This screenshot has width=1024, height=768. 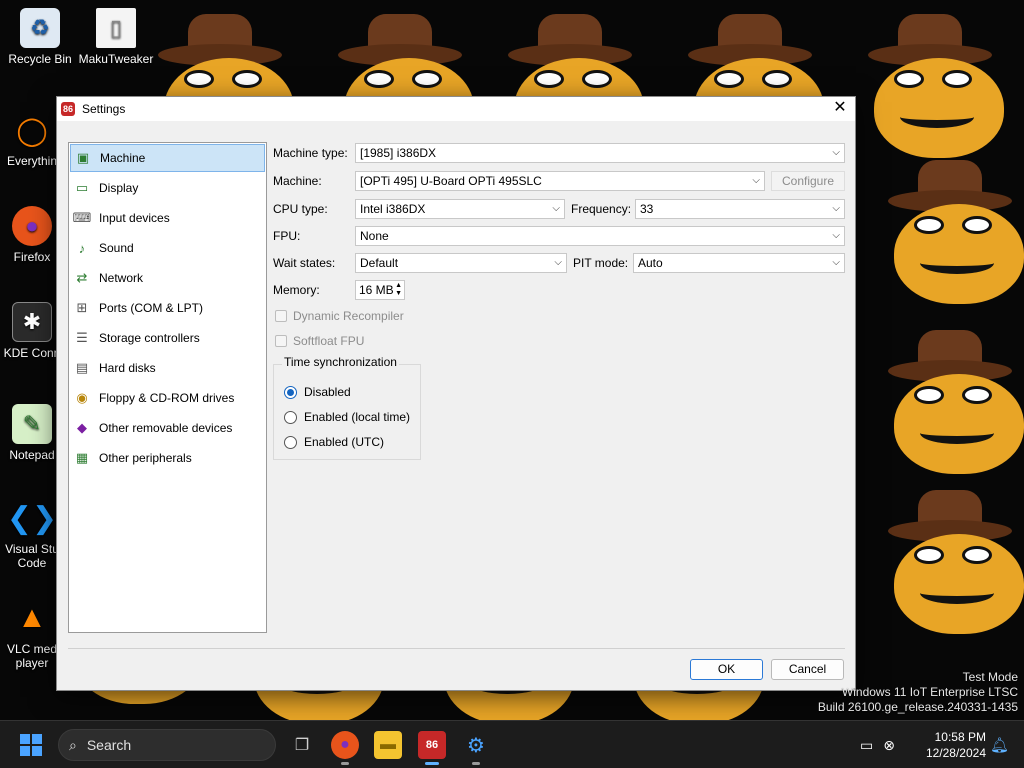 What do you see at coordinates (82, 397) in the screenshot?
I see `floppy-cdrom-icon: ◉` at bounding box center [82, 397].